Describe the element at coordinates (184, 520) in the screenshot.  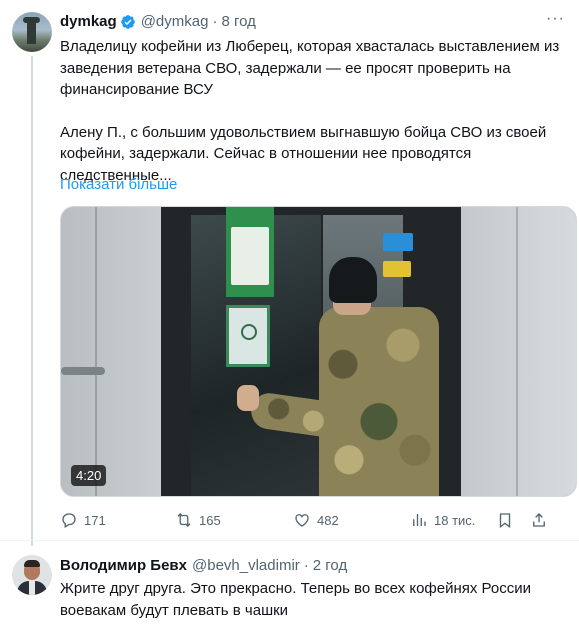
I see `retweet-icon` at that location.